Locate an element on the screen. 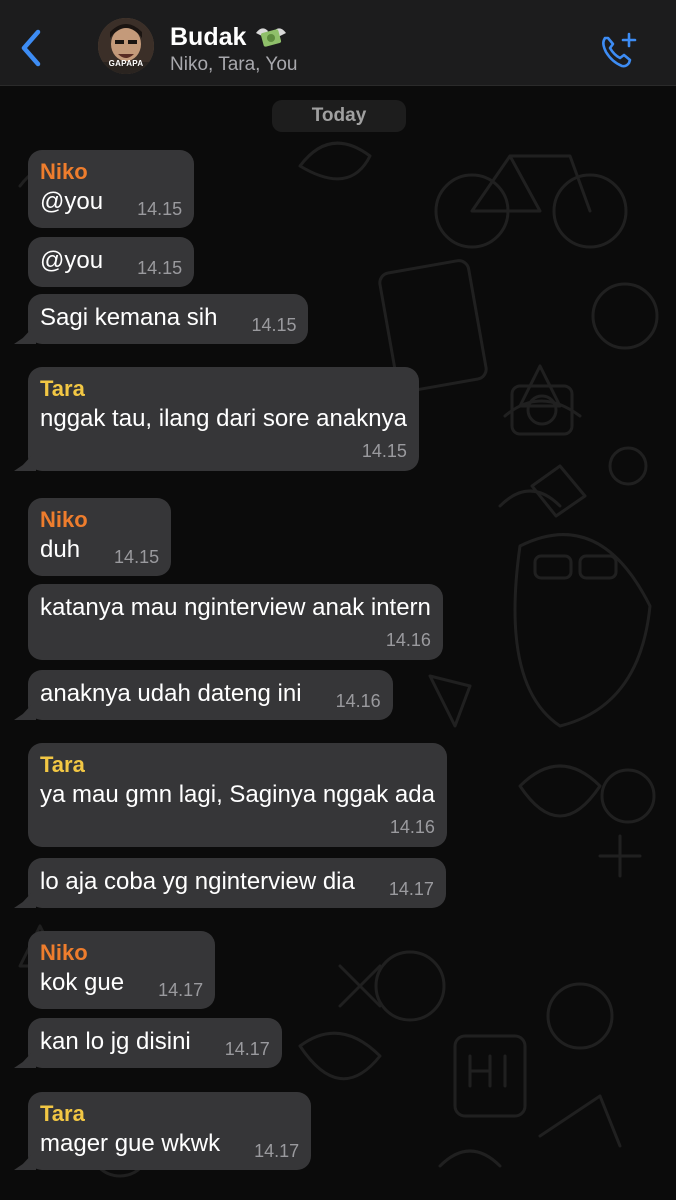 The height and width of the screenshot is (1200, 676). add-call-icon is located at coordinates (619, 50).